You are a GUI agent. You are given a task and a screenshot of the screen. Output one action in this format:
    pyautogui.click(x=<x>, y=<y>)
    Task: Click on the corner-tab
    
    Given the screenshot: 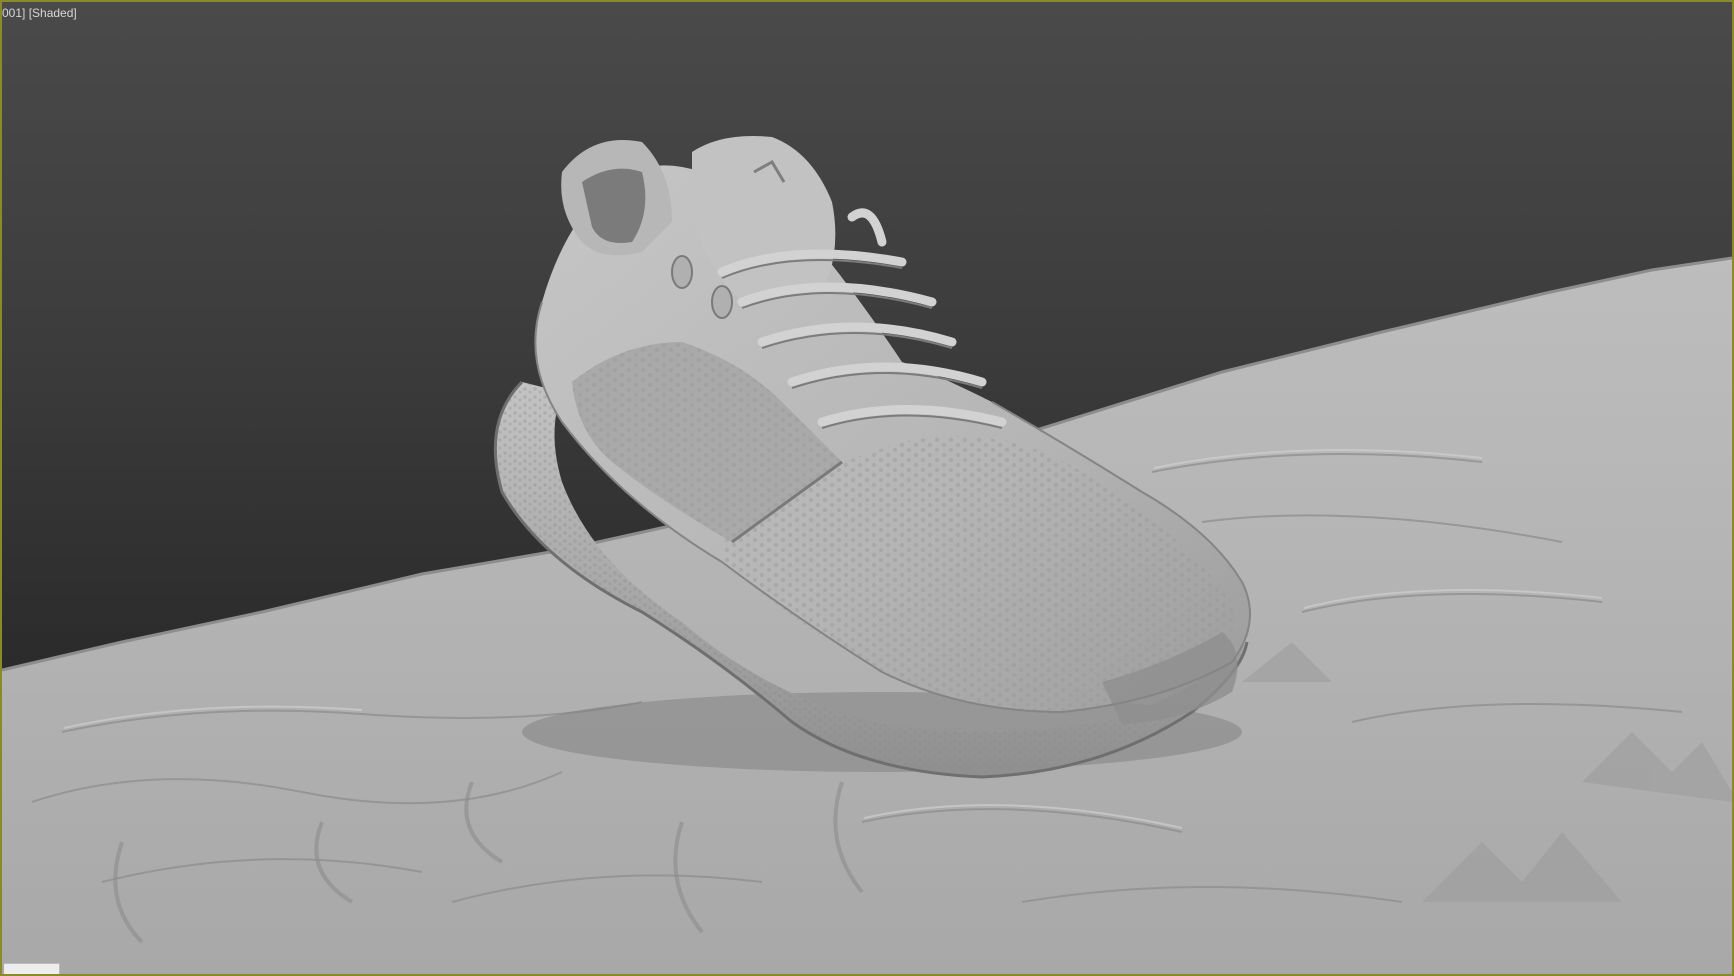 What is the action you would take?
    pyautogui.click(x=32, y=968)
    